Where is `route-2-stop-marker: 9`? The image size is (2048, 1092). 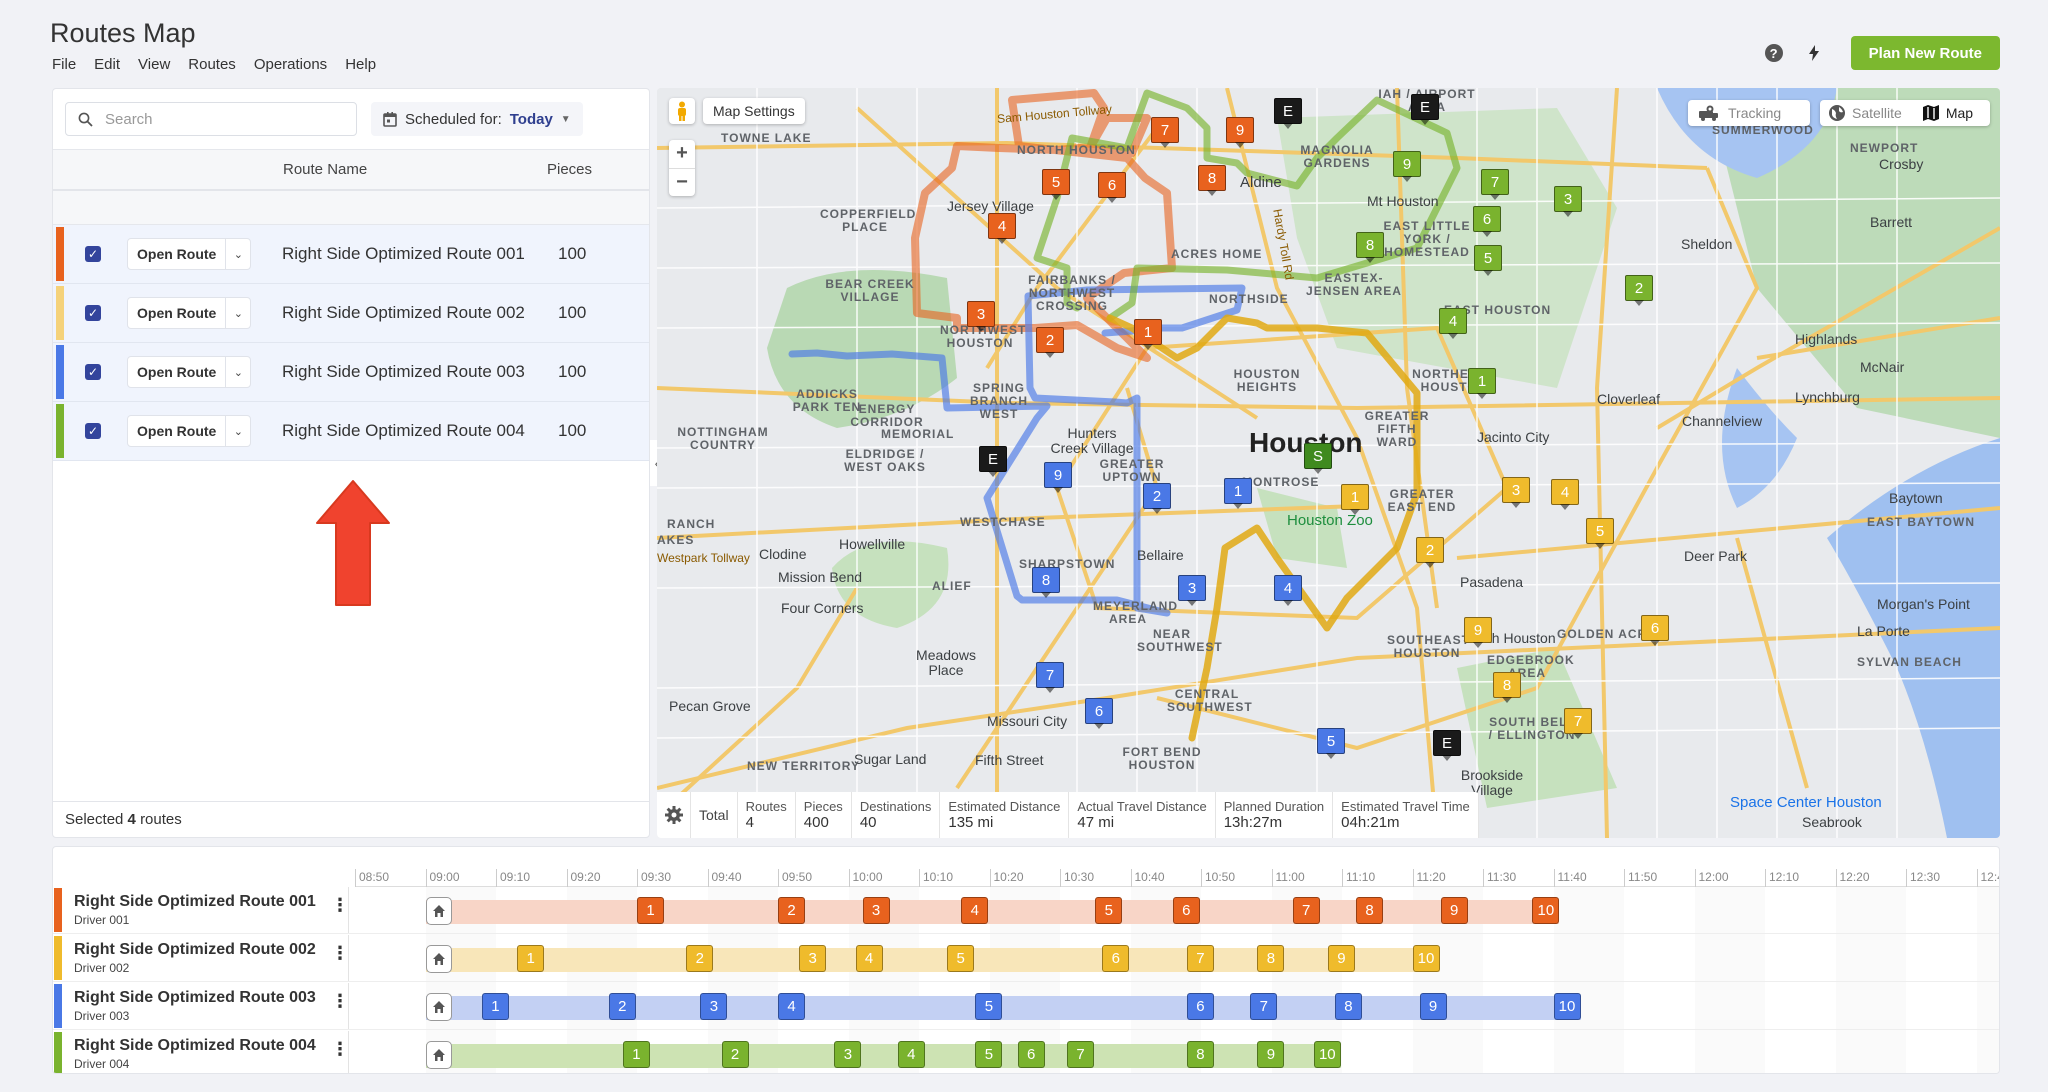
route-2-stop-marker: 9 is located at coordinates (1478, 632).